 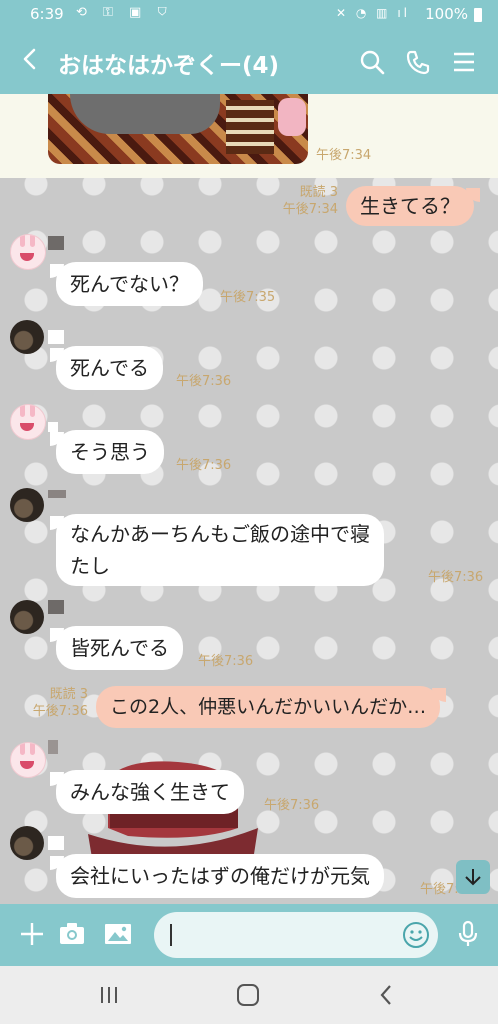 I want to click on message-bubble-incoming: なんかあーちんもご飯の途中で寝 たし, so click(x=217, y=550).